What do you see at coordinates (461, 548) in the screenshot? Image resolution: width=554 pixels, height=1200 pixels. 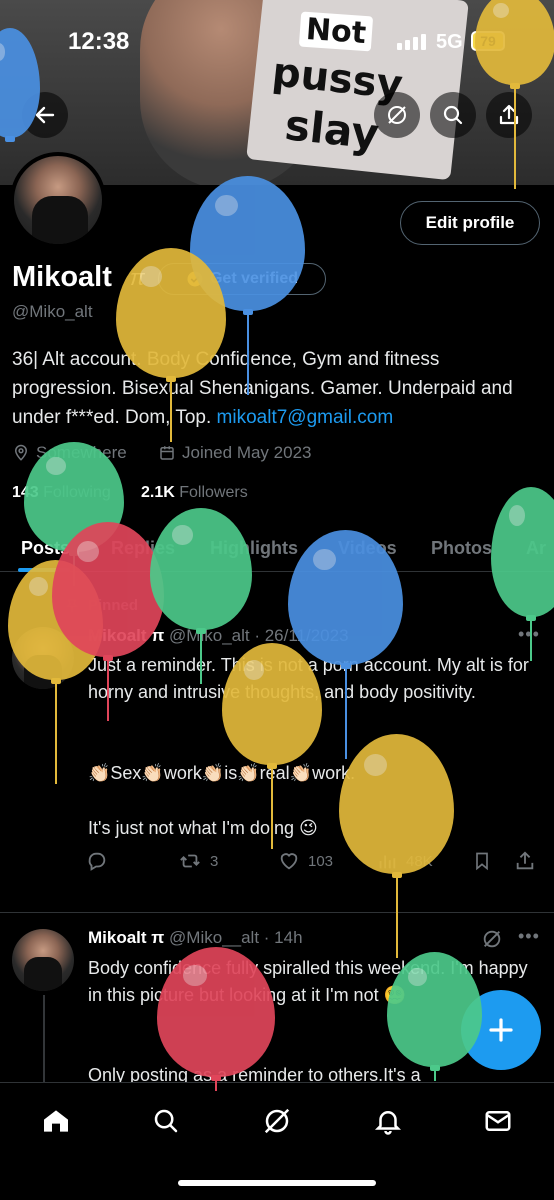 I see `tab-photos: Photos` at bounding box center [461, 548].